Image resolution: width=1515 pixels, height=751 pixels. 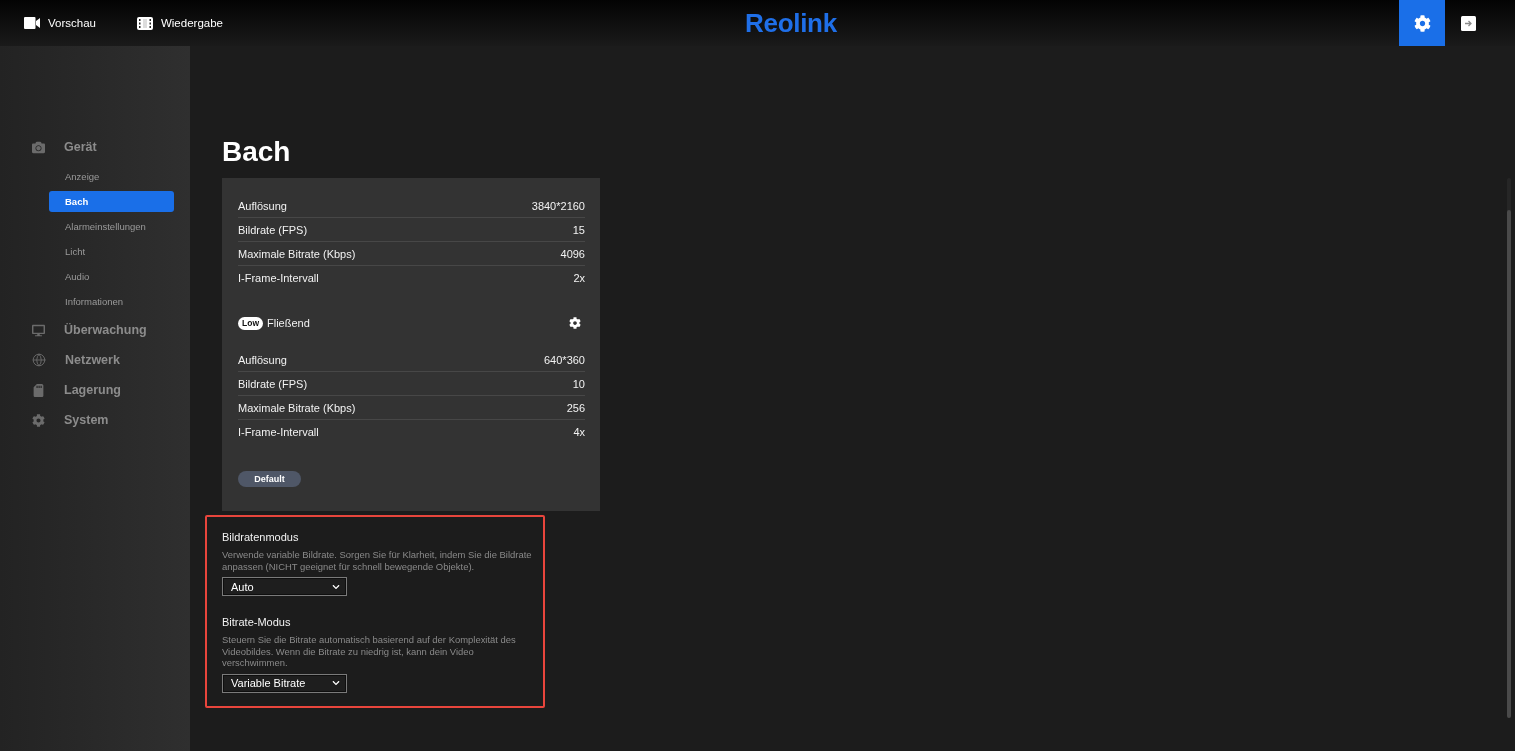 I want to click on sidebar-item: Anzeige, so click(x=111, y=176).